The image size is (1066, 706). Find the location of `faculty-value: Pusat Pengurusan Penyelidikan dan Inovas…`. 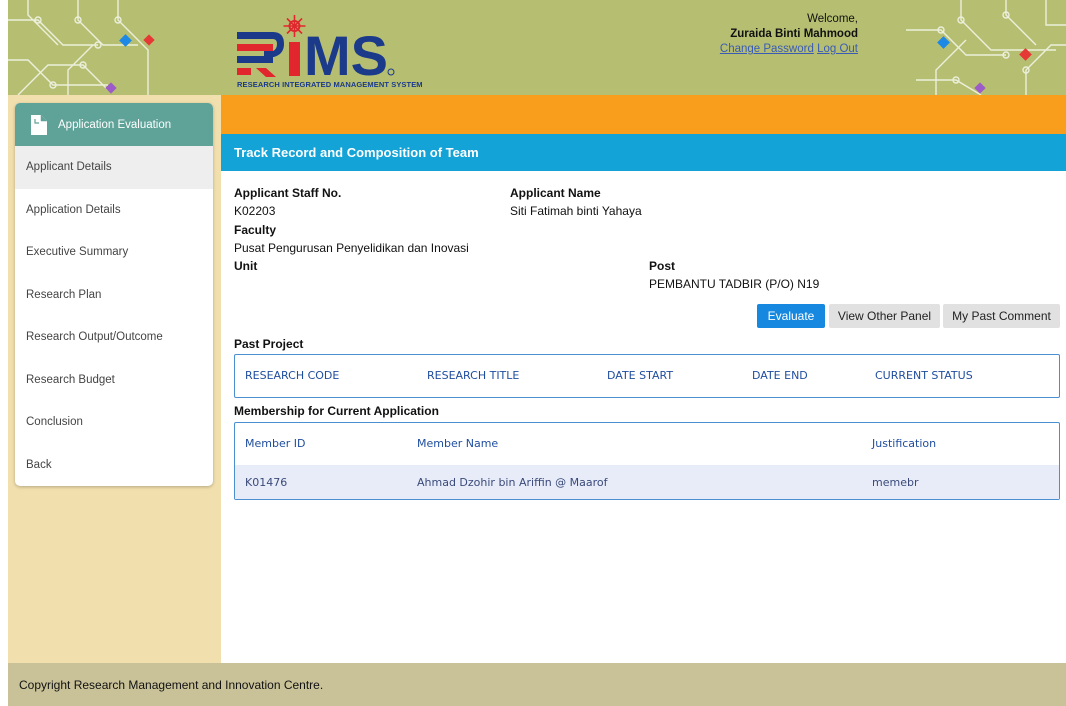

faculty-value: Pusat Pengurusan Penyelidikan dan Inovas… is located at coordinates (351, 248).